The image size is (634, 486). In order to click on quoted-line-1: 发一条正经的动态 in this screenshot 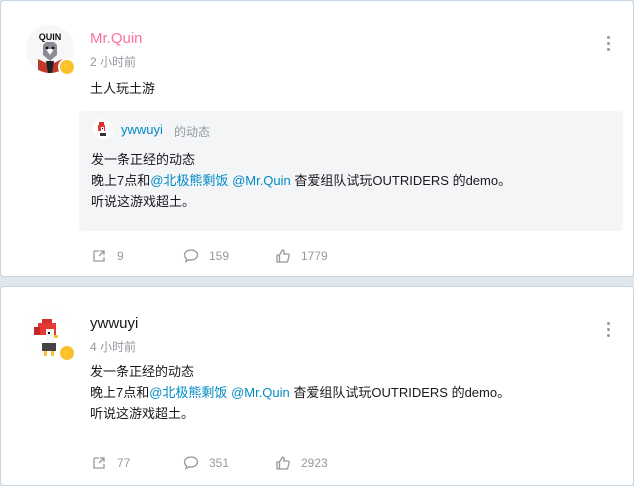, I will do `click(143, 159)`.